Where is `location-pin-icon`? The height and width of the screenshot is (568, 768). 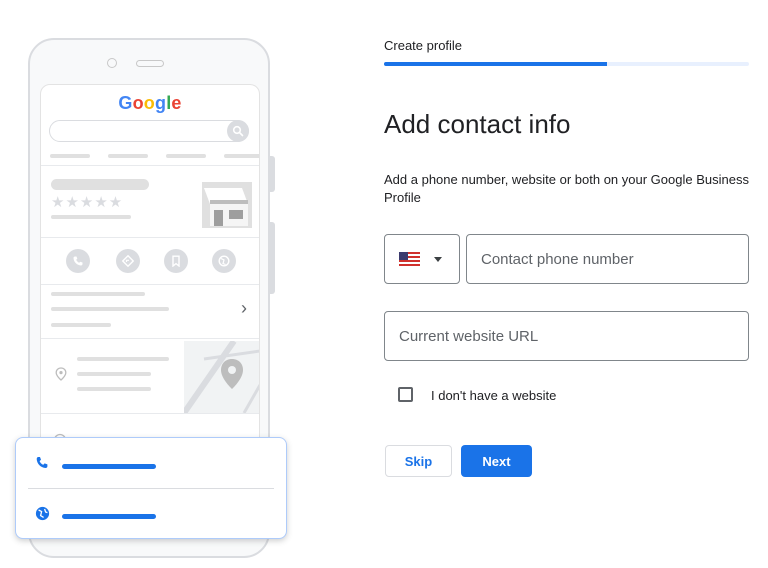
location-pin-icon is located at coordinates (61, 374).